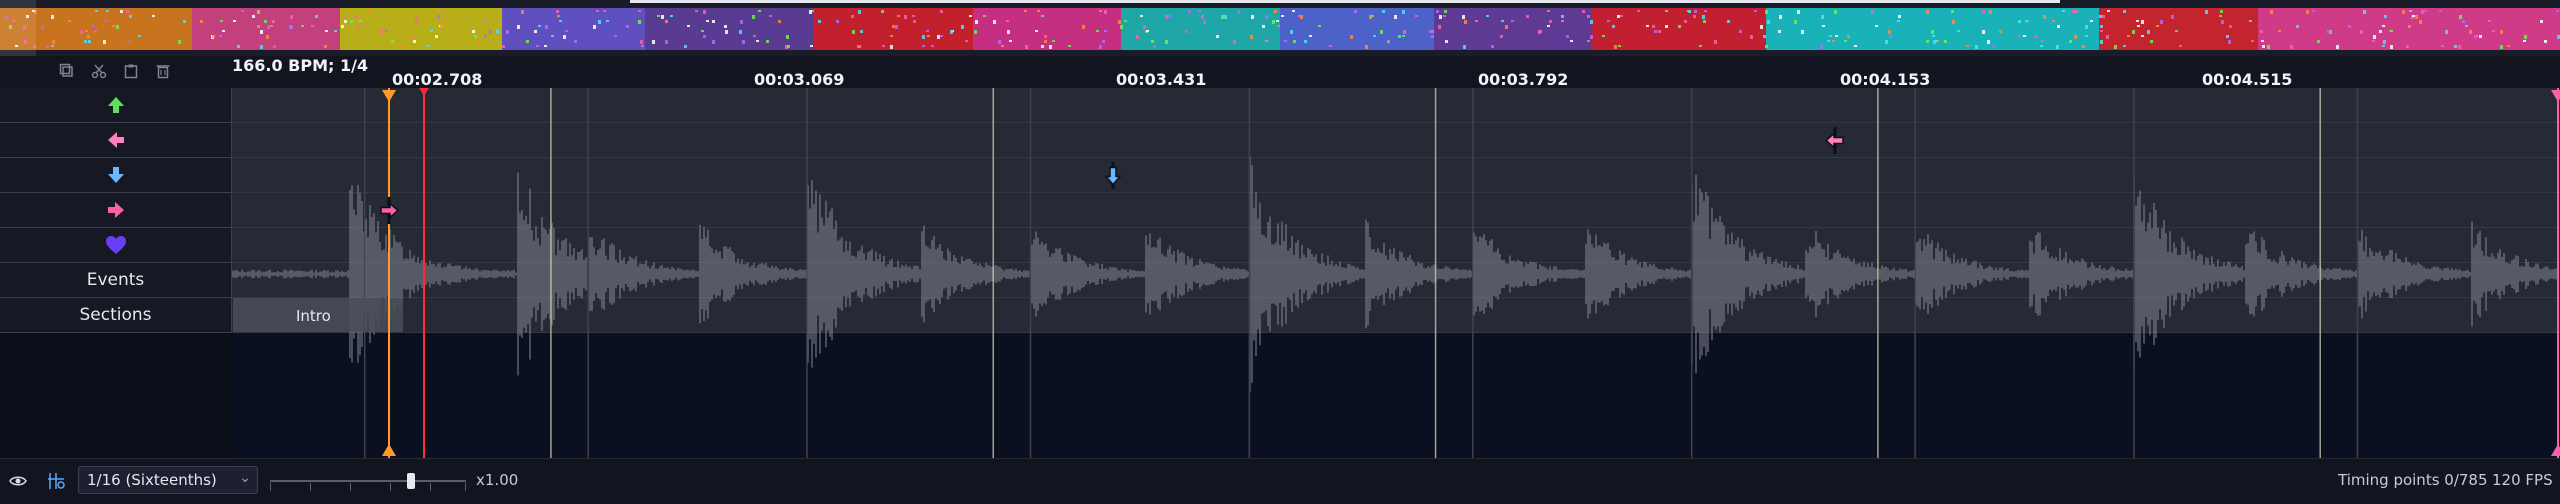 Image resolution: width=2560 pixels, height=504 pixels. Describe the element at coordinates (1523, 79) in the screenshot. I see `ruler-time-label: 00:03.792` at that location.